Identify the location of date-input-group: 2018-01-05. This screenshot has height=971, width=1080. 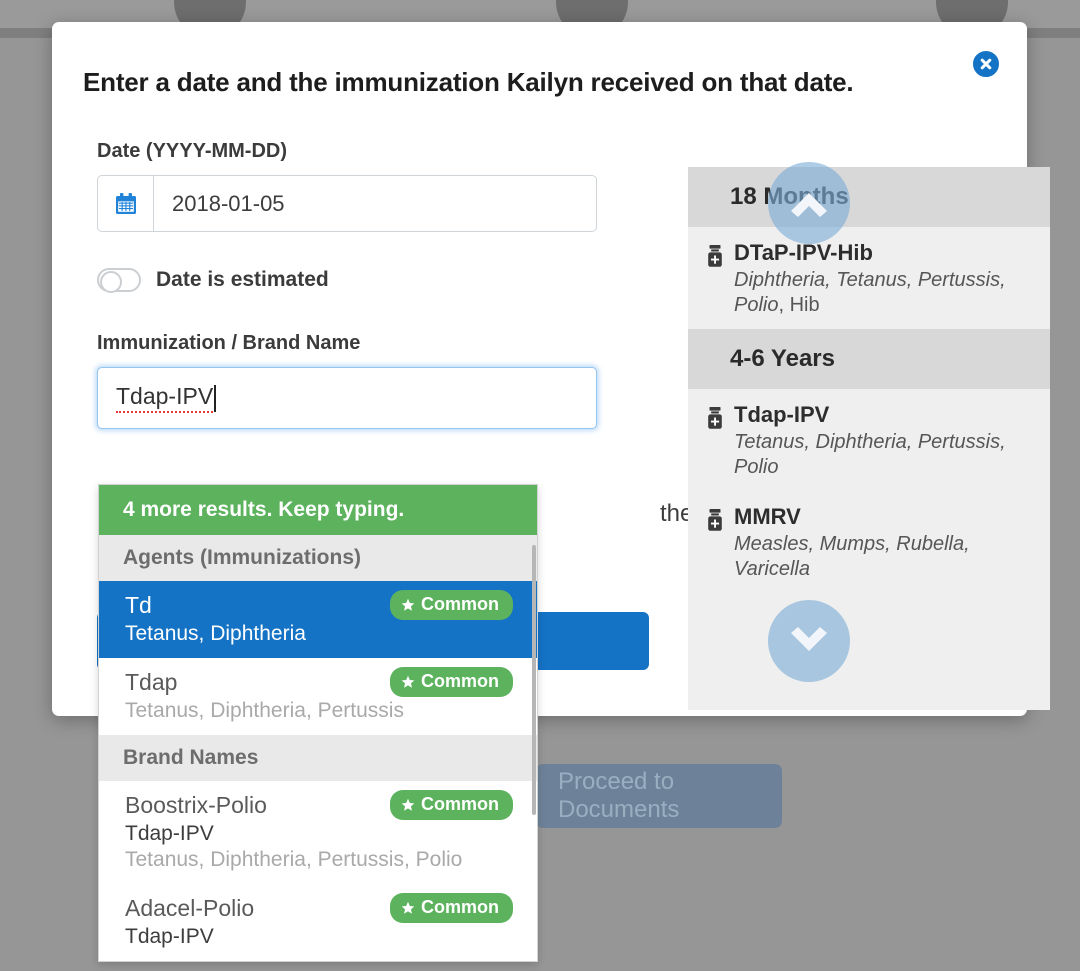
(347, 203).